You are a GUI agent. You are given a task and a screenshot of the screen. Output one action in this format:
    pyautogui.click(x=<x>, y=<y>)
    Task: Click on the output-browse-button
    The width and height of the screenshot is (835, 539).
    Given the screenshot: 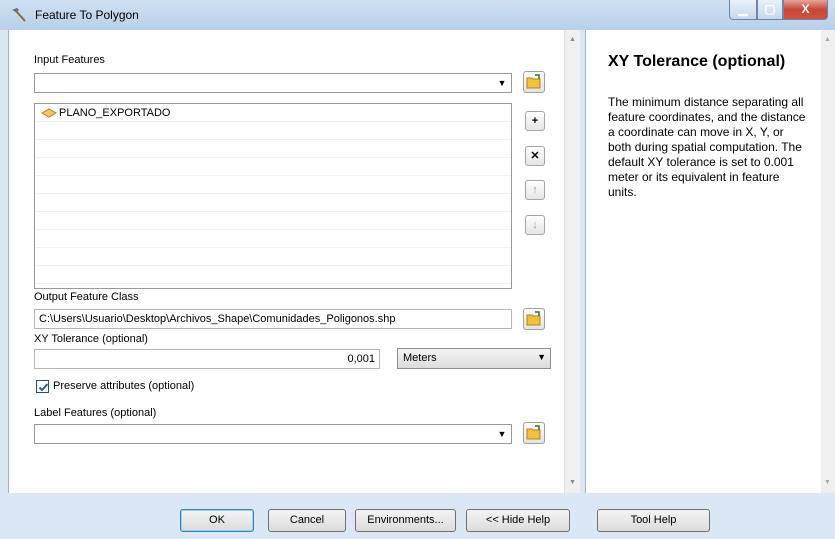 What is the action you would take?
    pyautogui.click(x=534, y=319)
    